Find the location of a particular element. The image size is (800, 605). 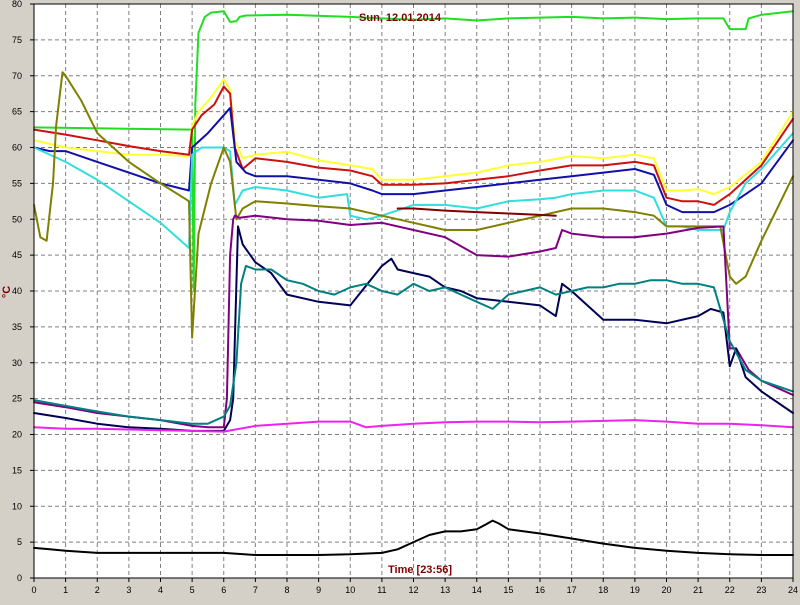

x-tick-label: 23 is located at coordinates (761, 590).